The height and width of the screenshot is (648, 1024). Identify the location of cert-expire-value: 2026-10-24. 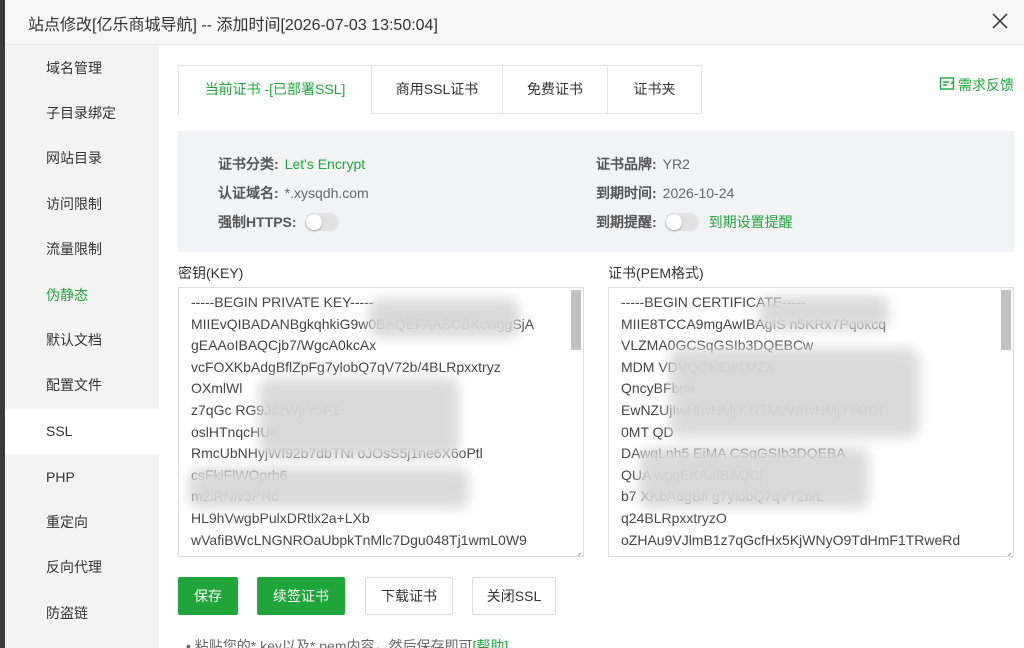
(698, 193).